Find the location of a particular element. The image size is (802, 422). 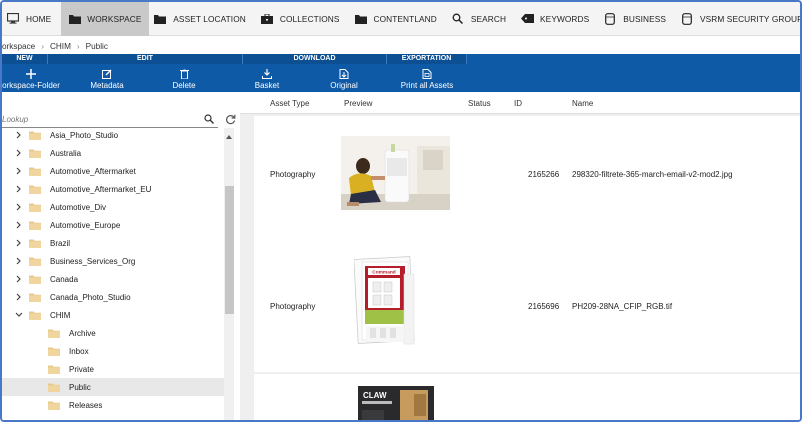

tree-item-label: Automotive_Europe is located at coordinates (85, 225).